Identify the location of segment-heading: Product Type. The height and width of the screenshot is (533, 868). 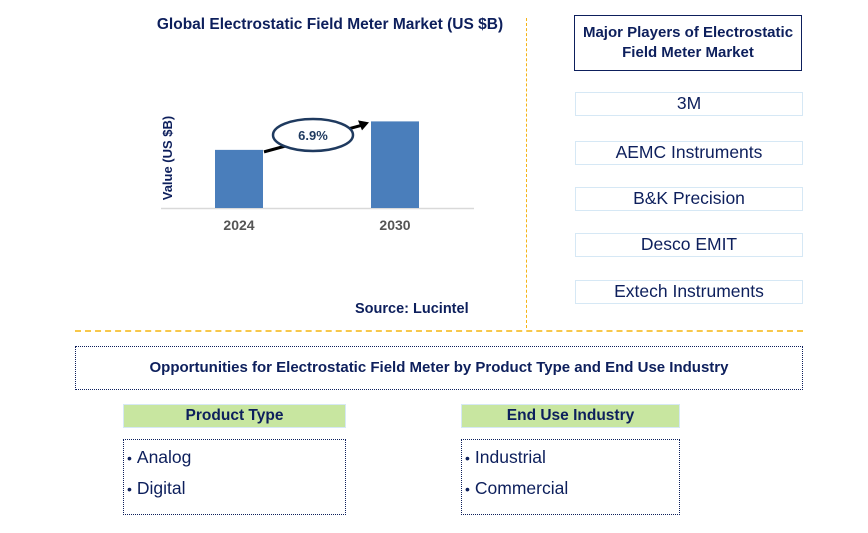
(234, 416).